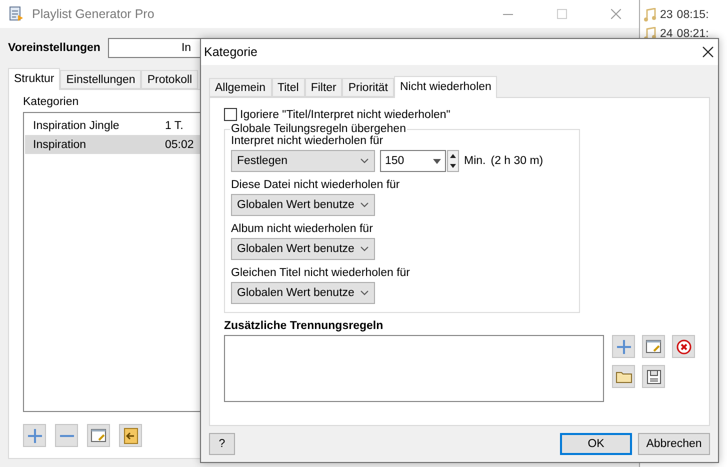  I want to click on unit-label: Min., so click(475, 161).